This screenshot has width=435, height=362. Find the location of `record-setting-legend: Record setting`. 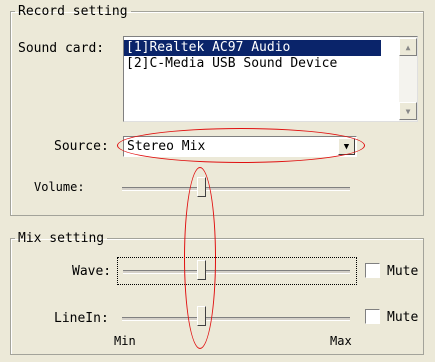

record-setting-legend: Record setting is located at coordinates (73, 11).